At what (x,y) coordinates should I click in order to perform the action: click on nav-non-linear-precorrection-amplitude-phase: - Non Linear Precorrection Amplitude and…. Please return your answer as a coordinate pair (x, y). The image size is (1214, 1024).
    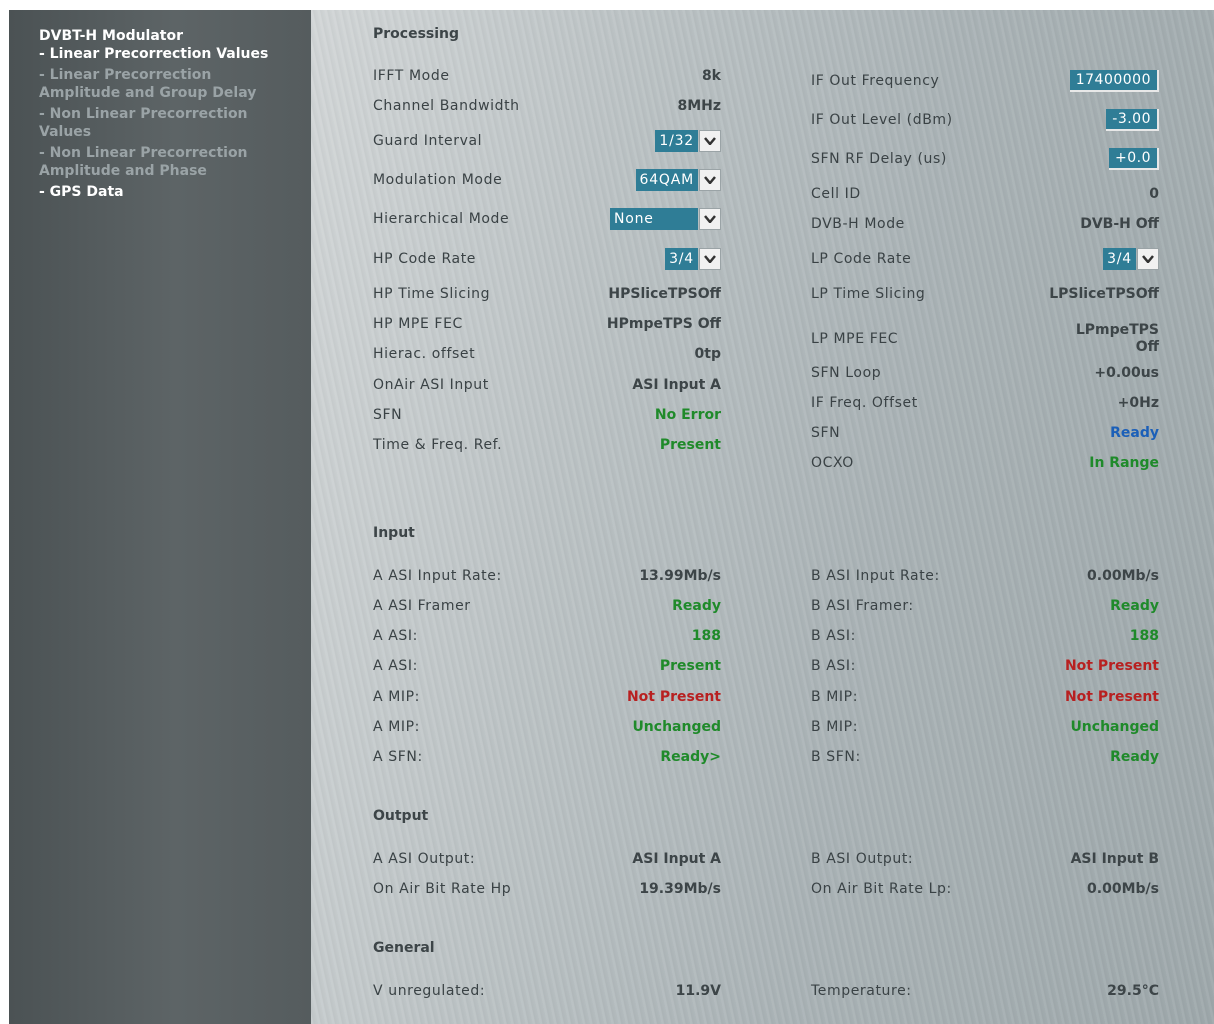
    Looking at the image, I should click on (164, 162).